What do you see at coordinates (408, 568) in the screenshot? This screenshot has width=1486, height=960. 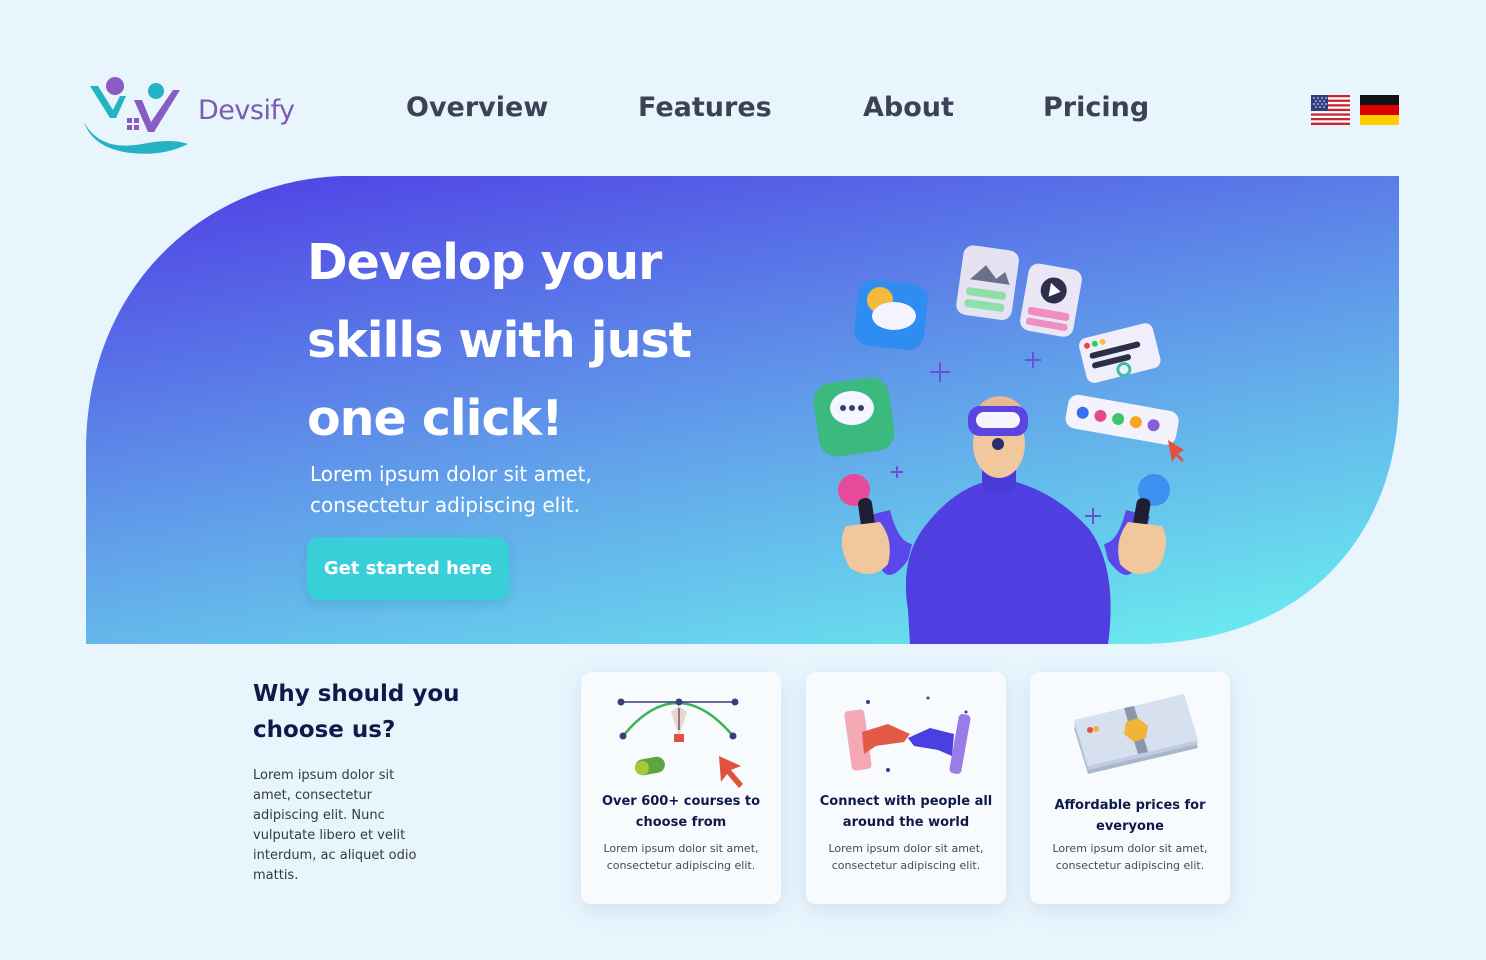 I see `get-started-button: Get started here` at bounding box center [408, 568].